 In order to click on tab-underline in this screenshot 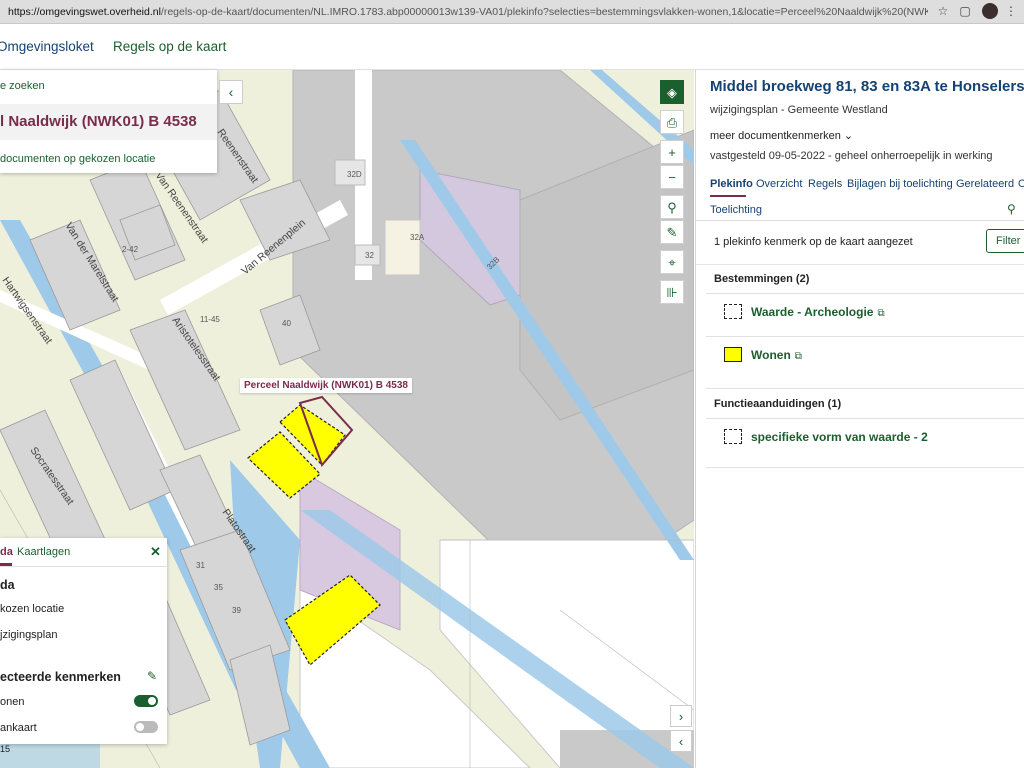, I will do `click(6, 564)`.